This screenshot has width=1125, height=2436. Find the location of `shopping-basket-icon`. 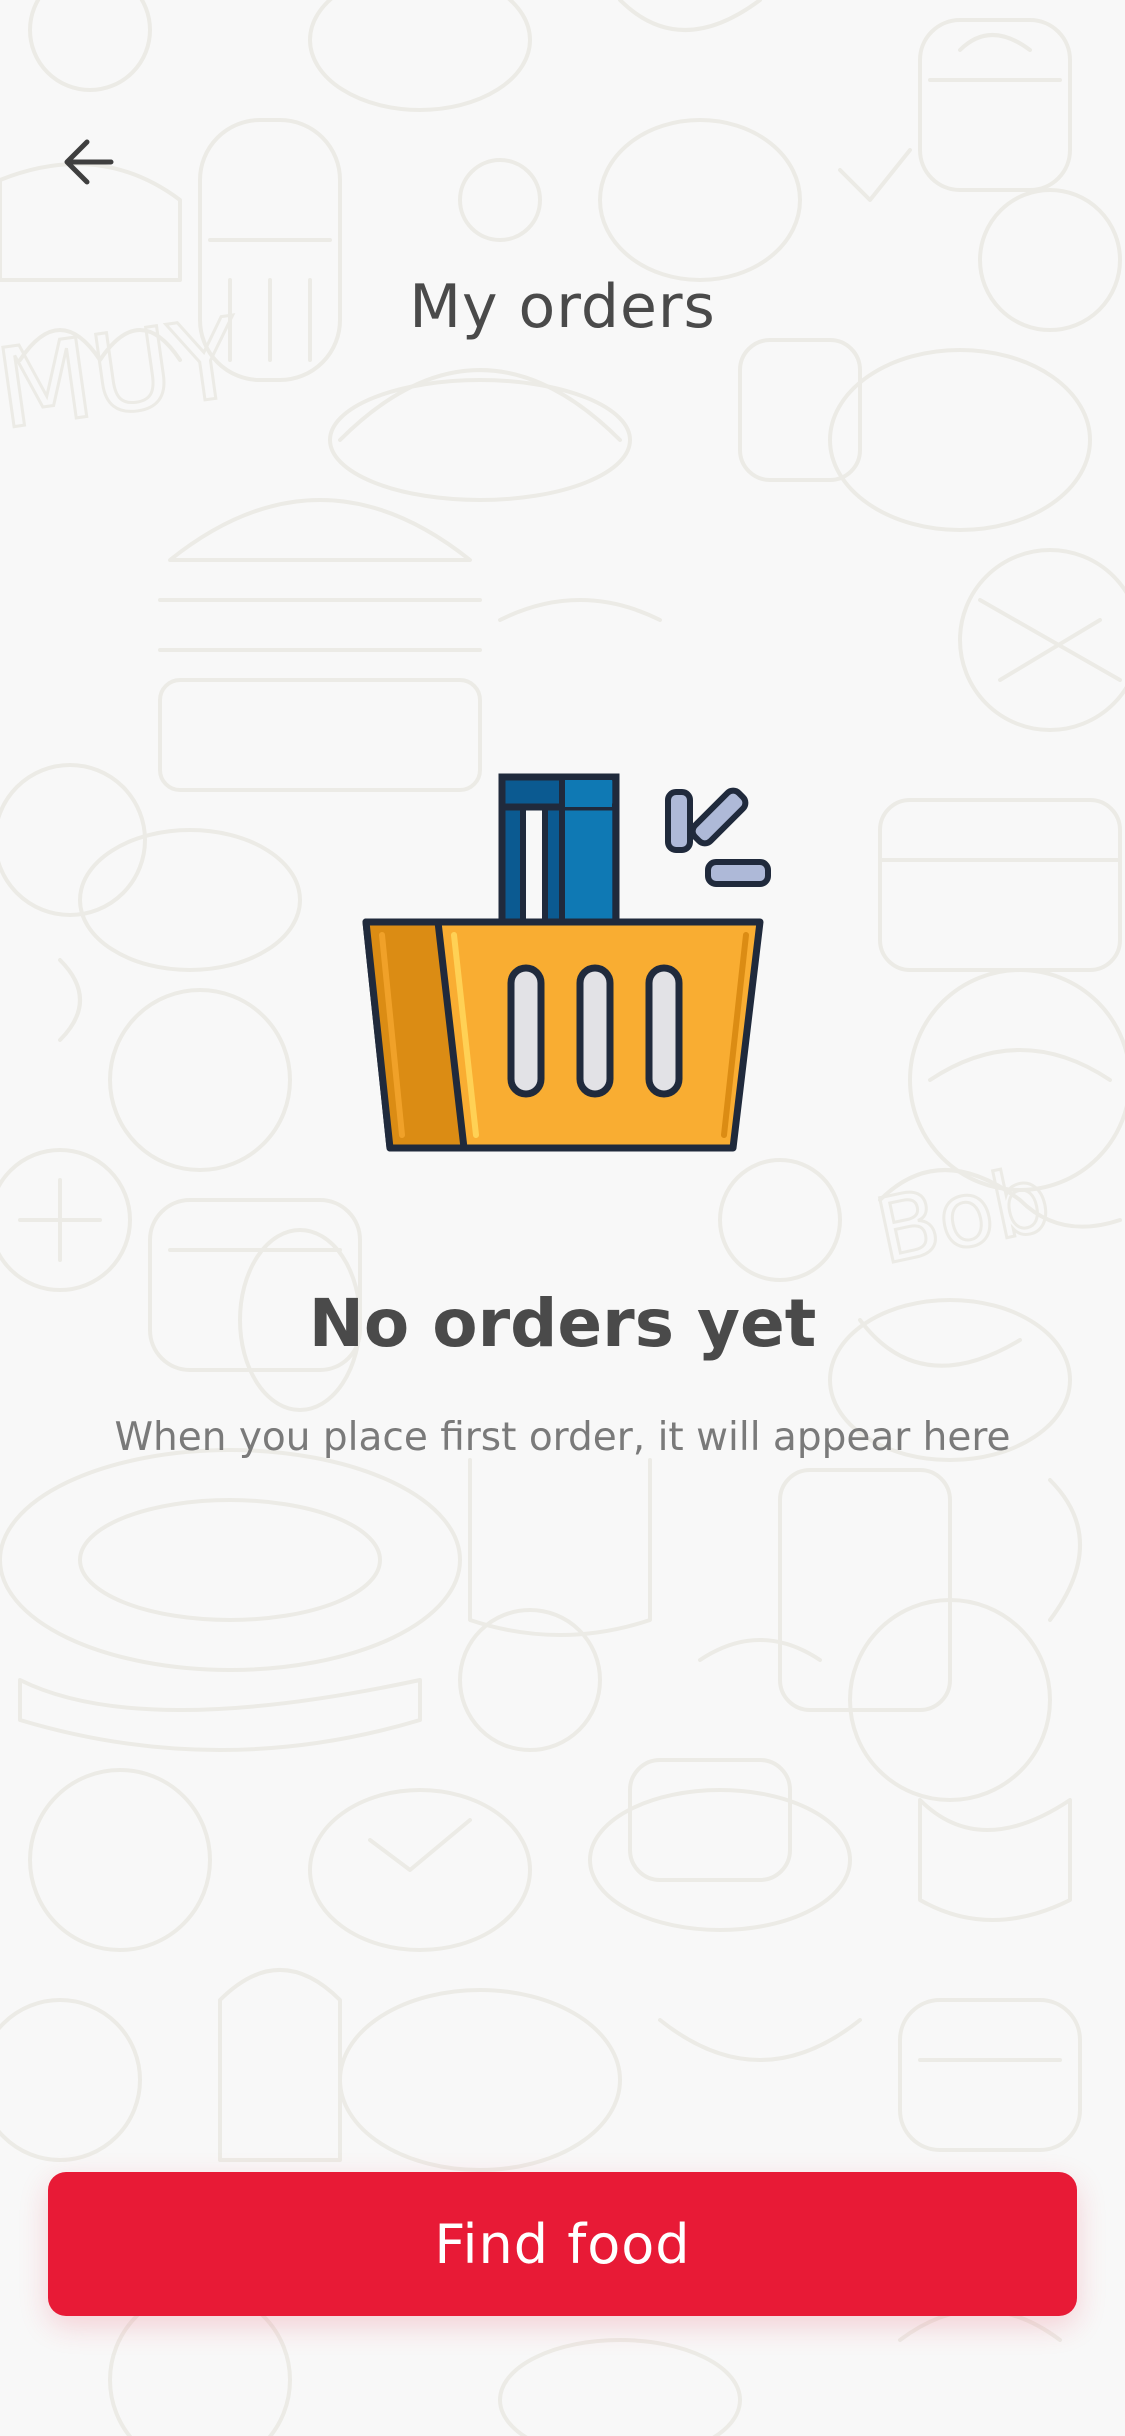

shopping-basket-icon is located at coordinates (566, 962).